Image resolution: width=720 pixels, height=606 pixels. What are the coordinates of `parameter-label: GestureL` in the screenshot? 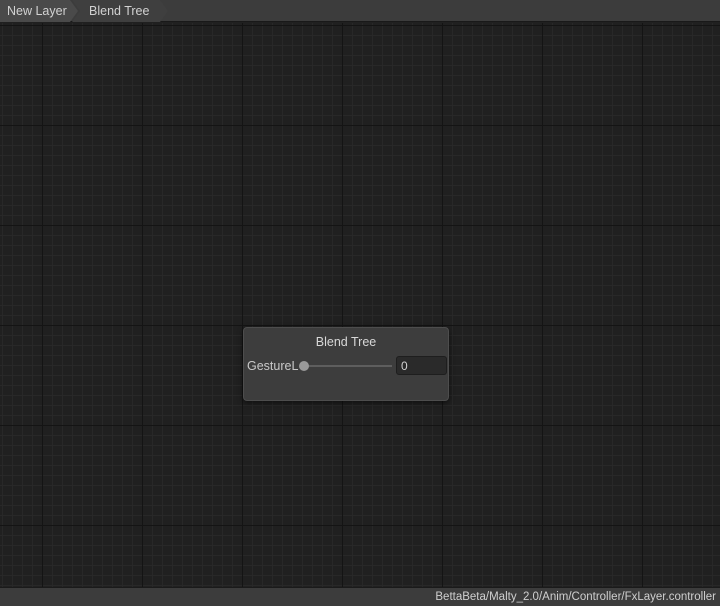 It's located at (273, 366).